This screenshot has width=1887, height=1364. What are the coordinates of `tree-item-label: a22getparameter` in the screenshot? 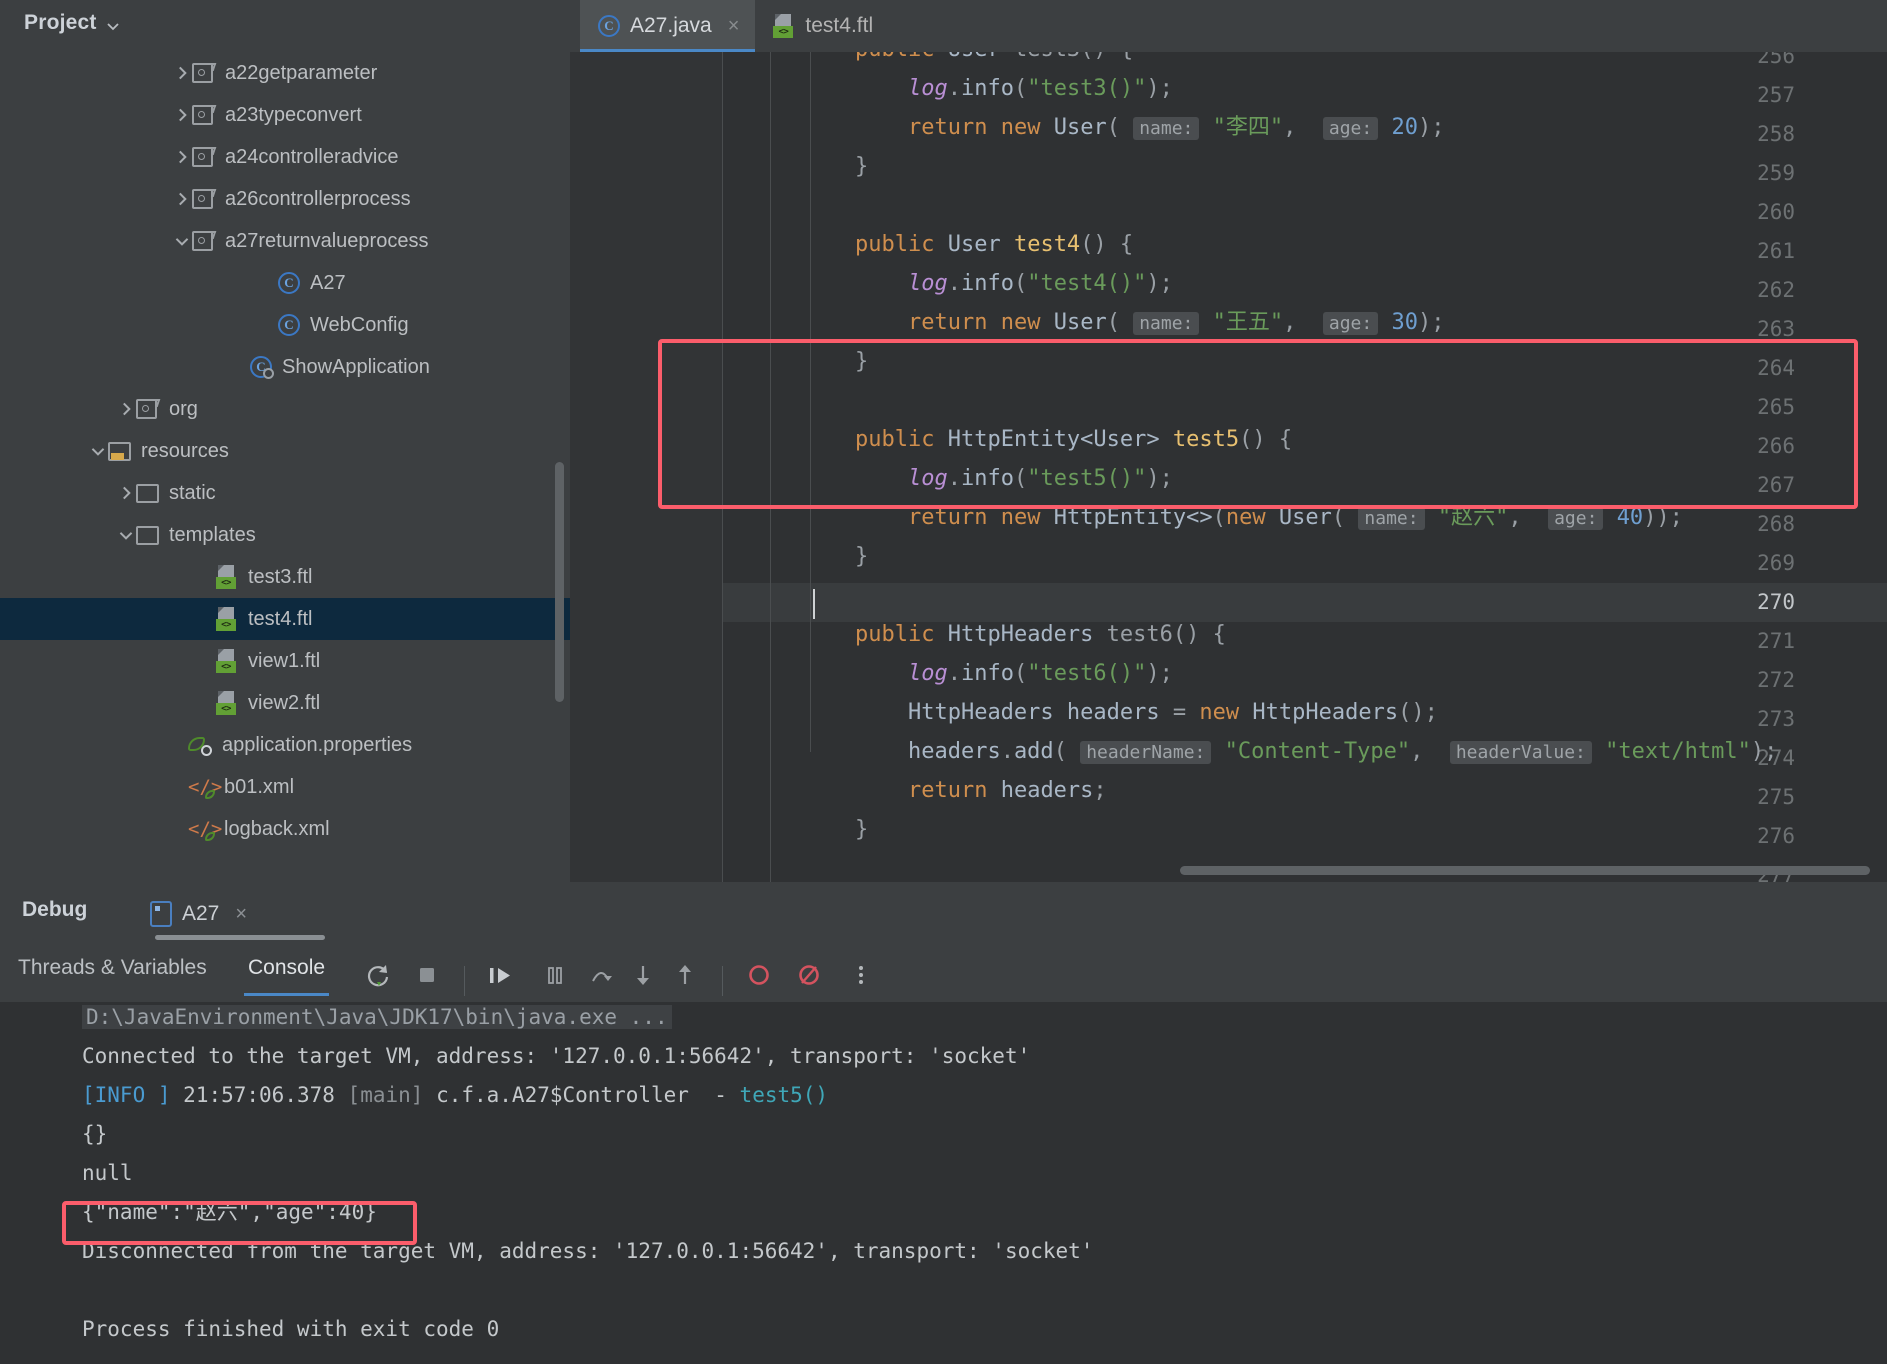 It's located at (301, 72).